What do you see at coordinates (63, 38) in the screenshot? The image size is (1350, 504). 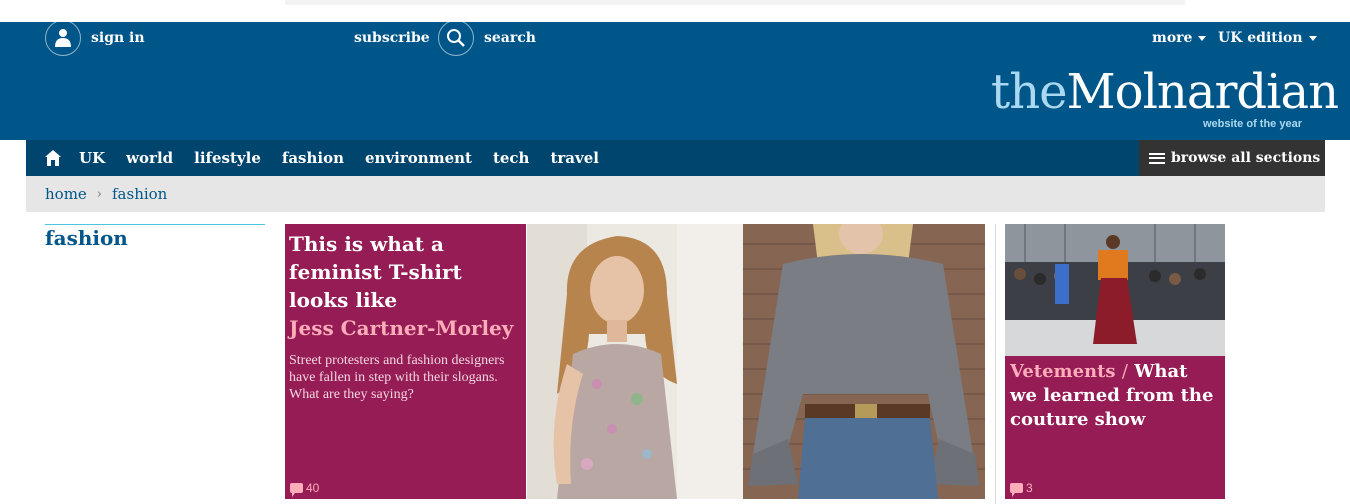 I see `user-icon` at bounding box center [63, 38].